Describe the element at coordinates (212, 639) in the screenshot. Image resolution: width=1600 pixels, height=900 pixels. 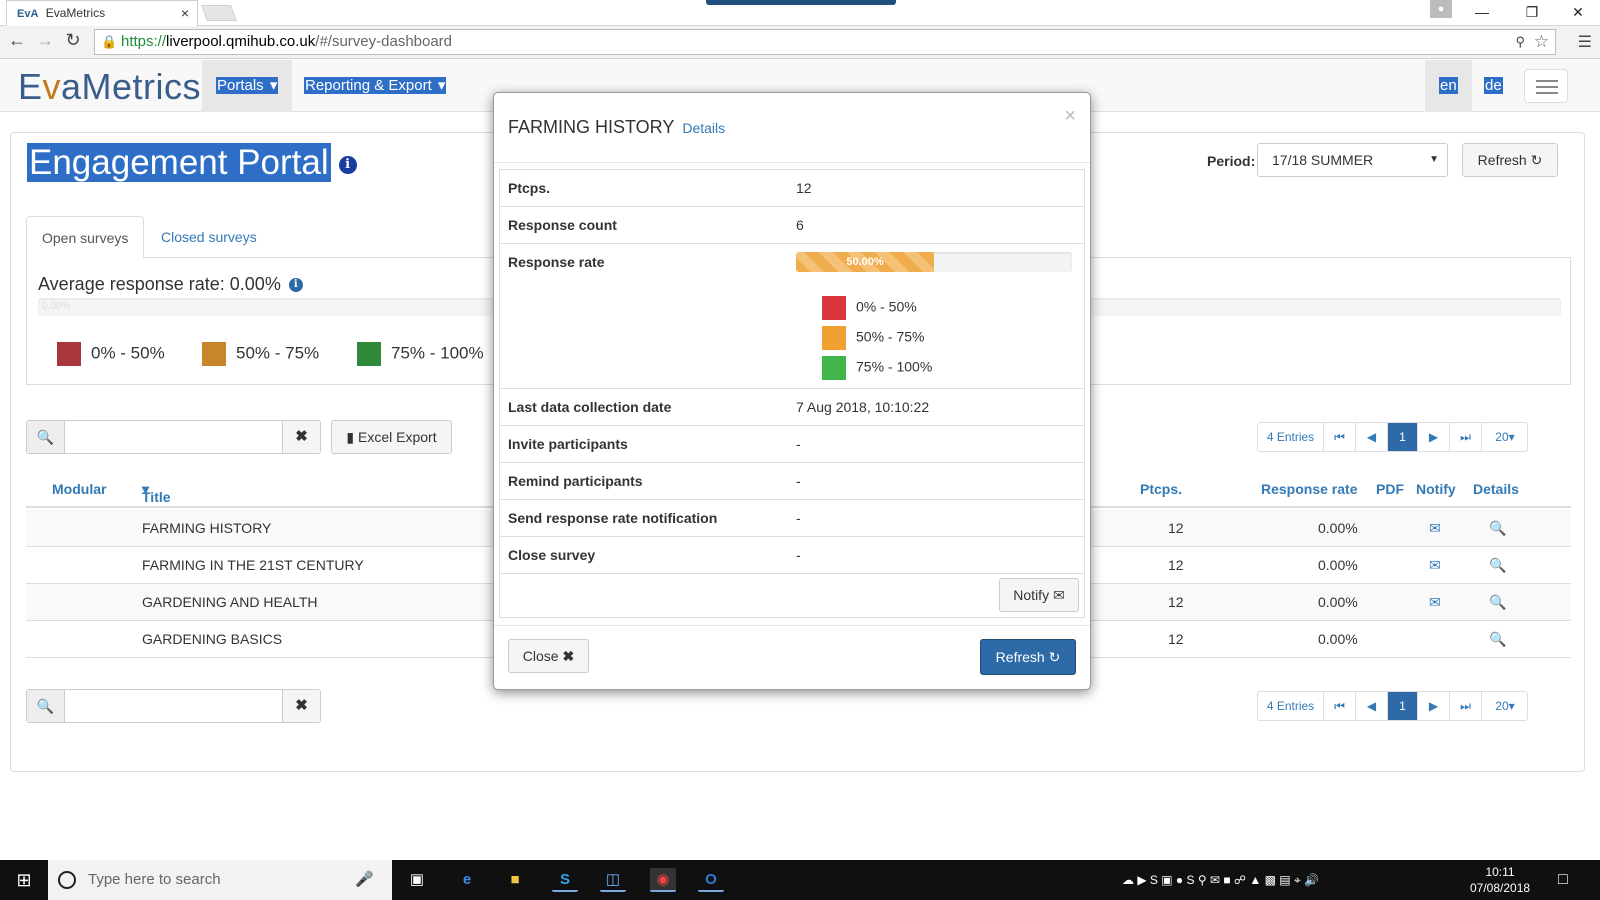
I see `row-title: GARDENING BASICS` at that location.